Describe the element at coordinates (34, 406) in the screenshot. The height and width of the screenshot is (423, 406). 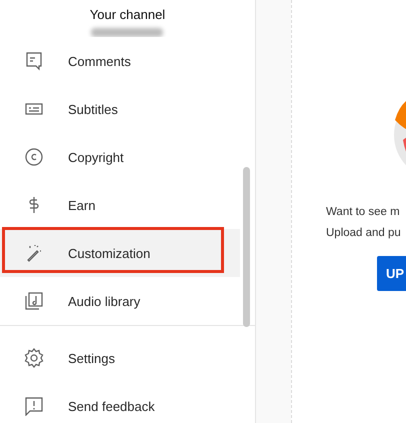
I see `feedback-icon` at that location.